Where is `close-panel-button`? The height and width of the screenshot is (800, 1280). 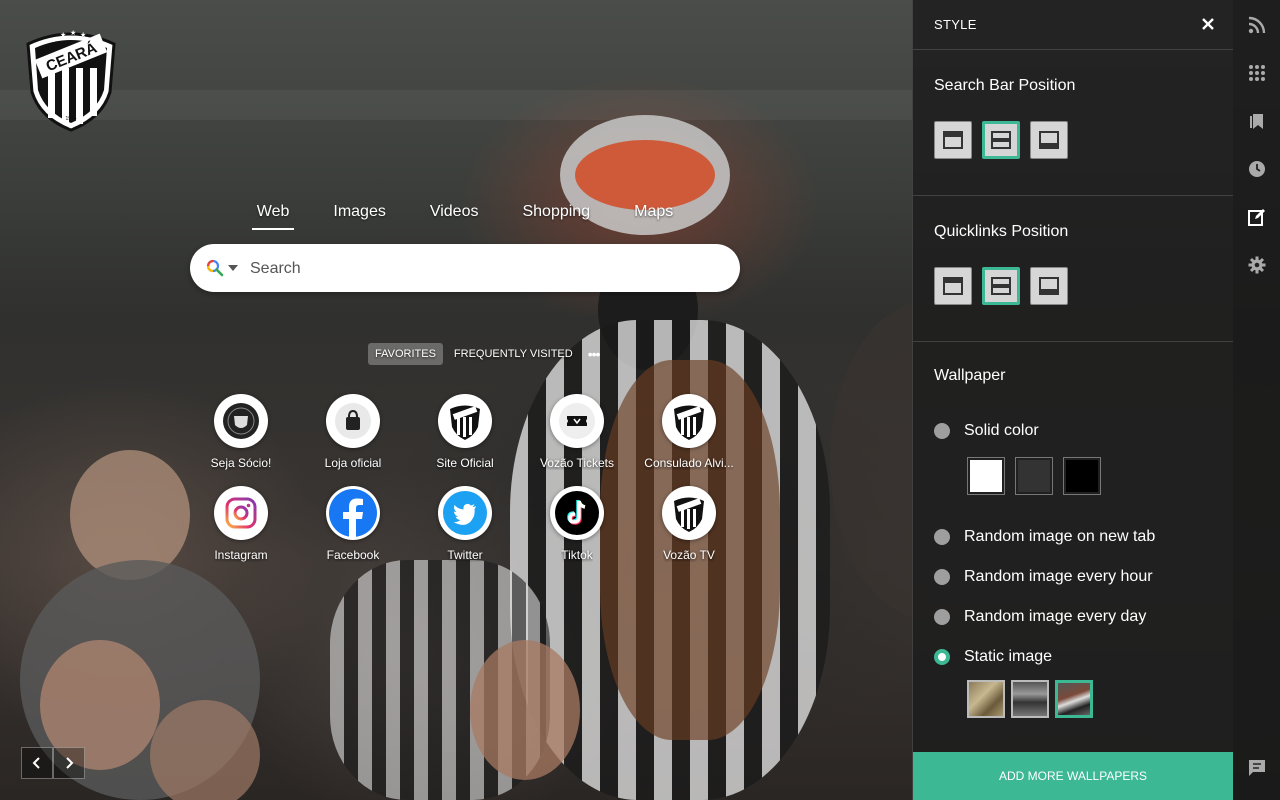
close-panel-button is located at coordinates (1208, 24).